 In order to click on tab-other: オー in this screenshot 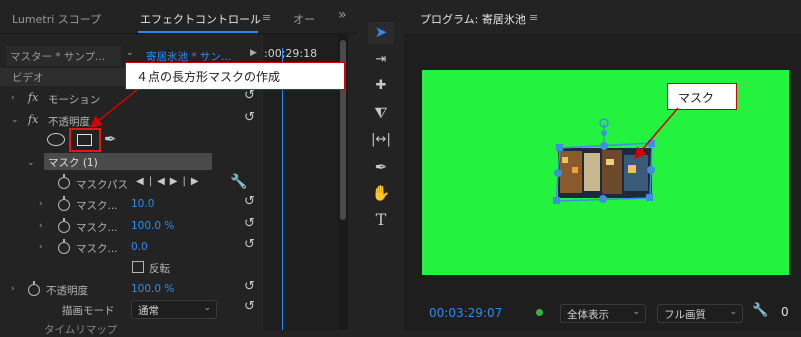, I will do `click(304, 19)`.